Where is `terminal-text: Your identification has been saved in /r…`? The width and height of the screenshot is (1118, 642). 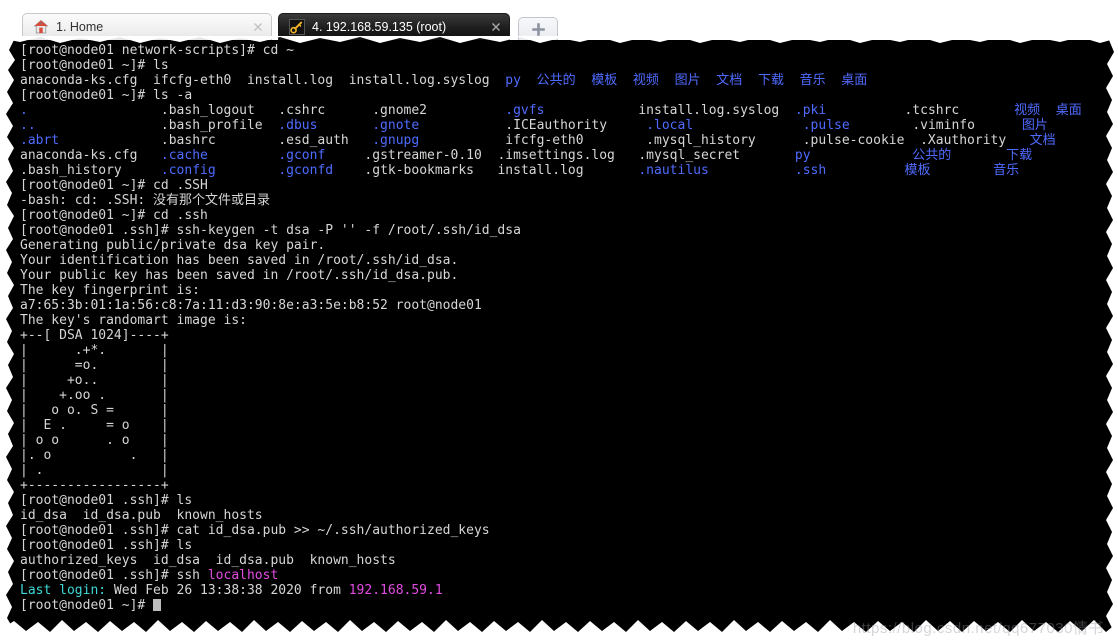
terminal-text: Your identification has been saved in /r… is located at coordinates (239, 260).